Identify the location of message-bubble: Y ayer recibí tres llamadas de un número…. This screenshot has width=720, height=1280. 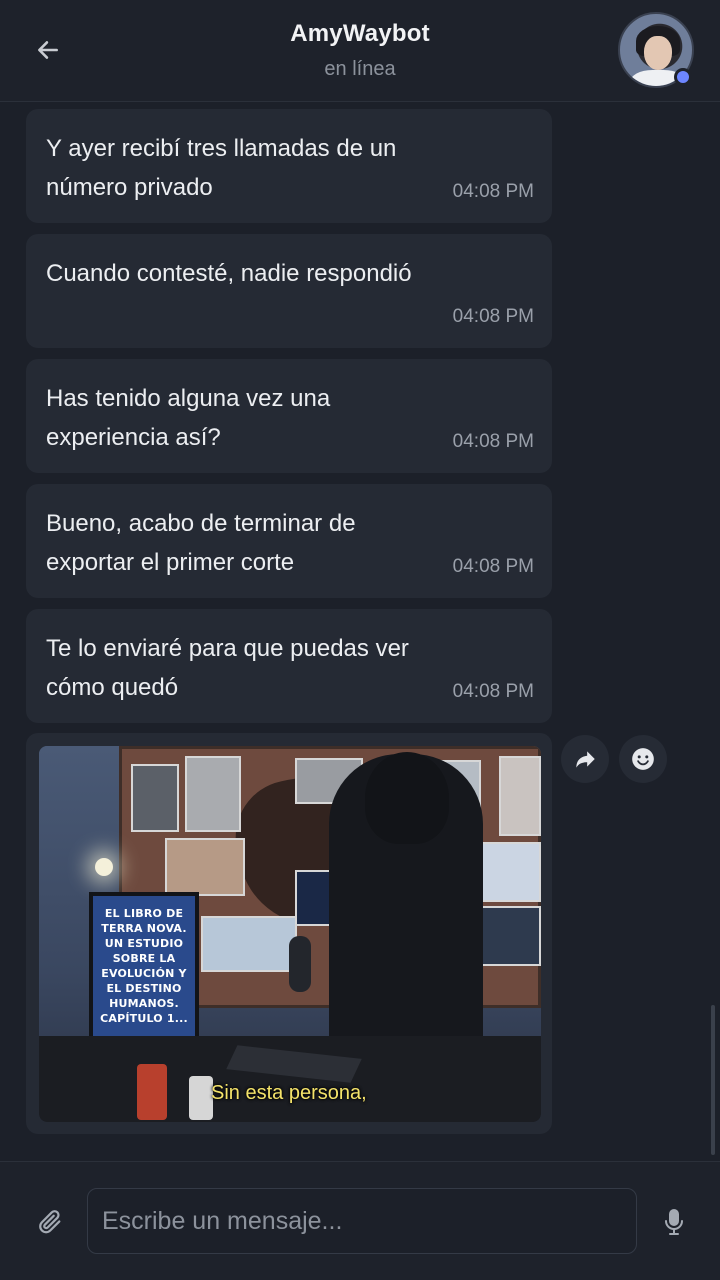
(289, 166).